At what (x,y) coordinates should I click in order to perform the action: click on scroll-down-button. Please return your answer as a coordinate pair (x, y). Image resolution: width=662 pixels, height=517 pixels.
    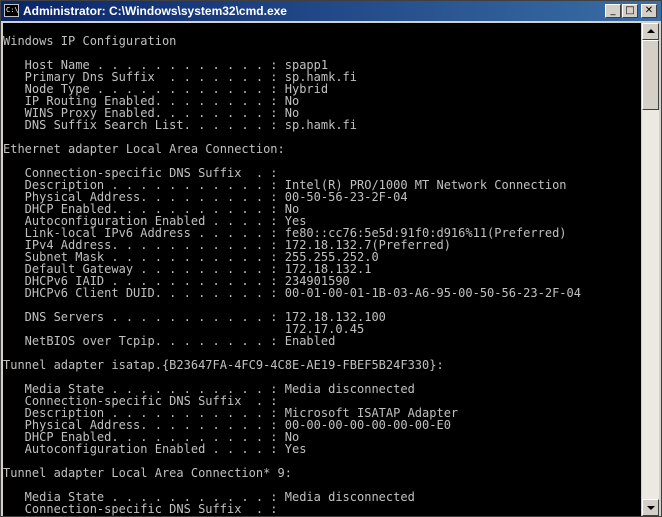
    Looking at the image, I should click on (650, 507).